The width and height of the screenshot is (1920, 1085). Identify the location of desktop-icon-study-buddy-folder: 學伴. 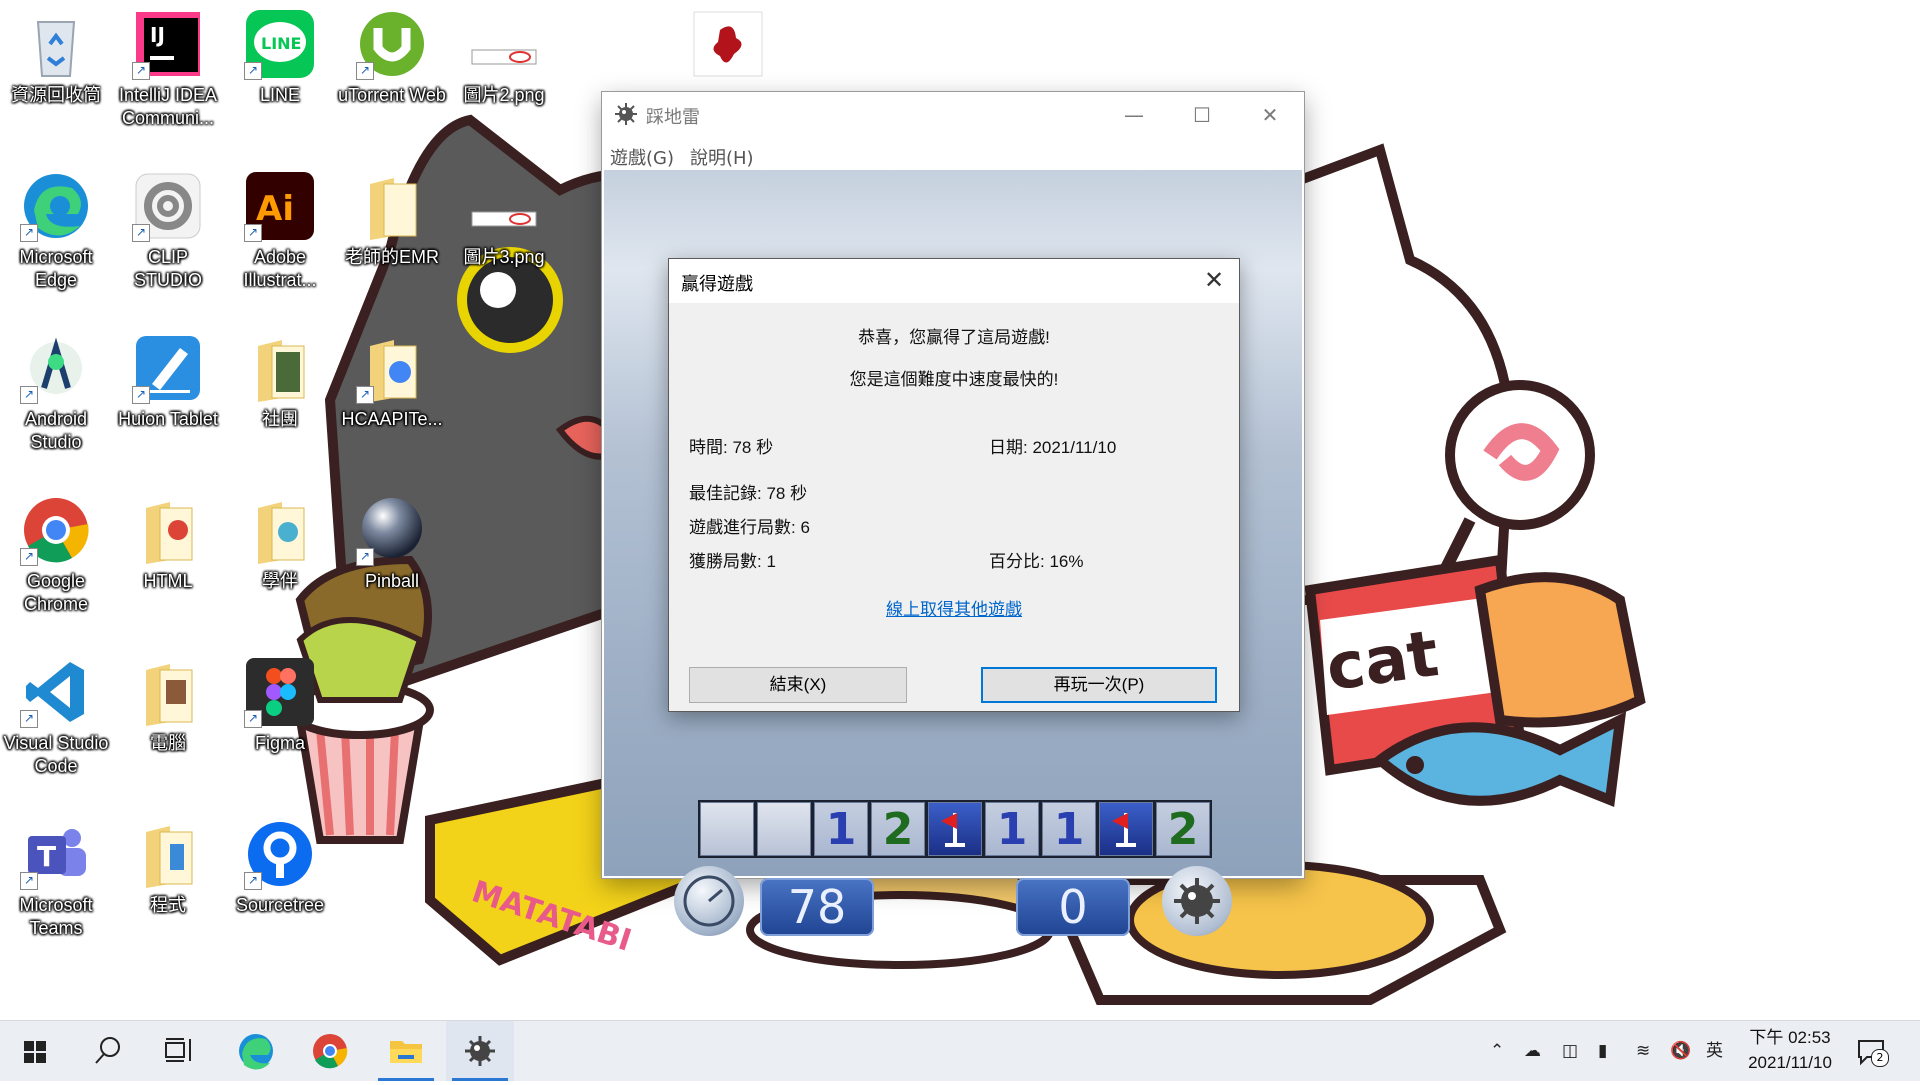
(280, 543).